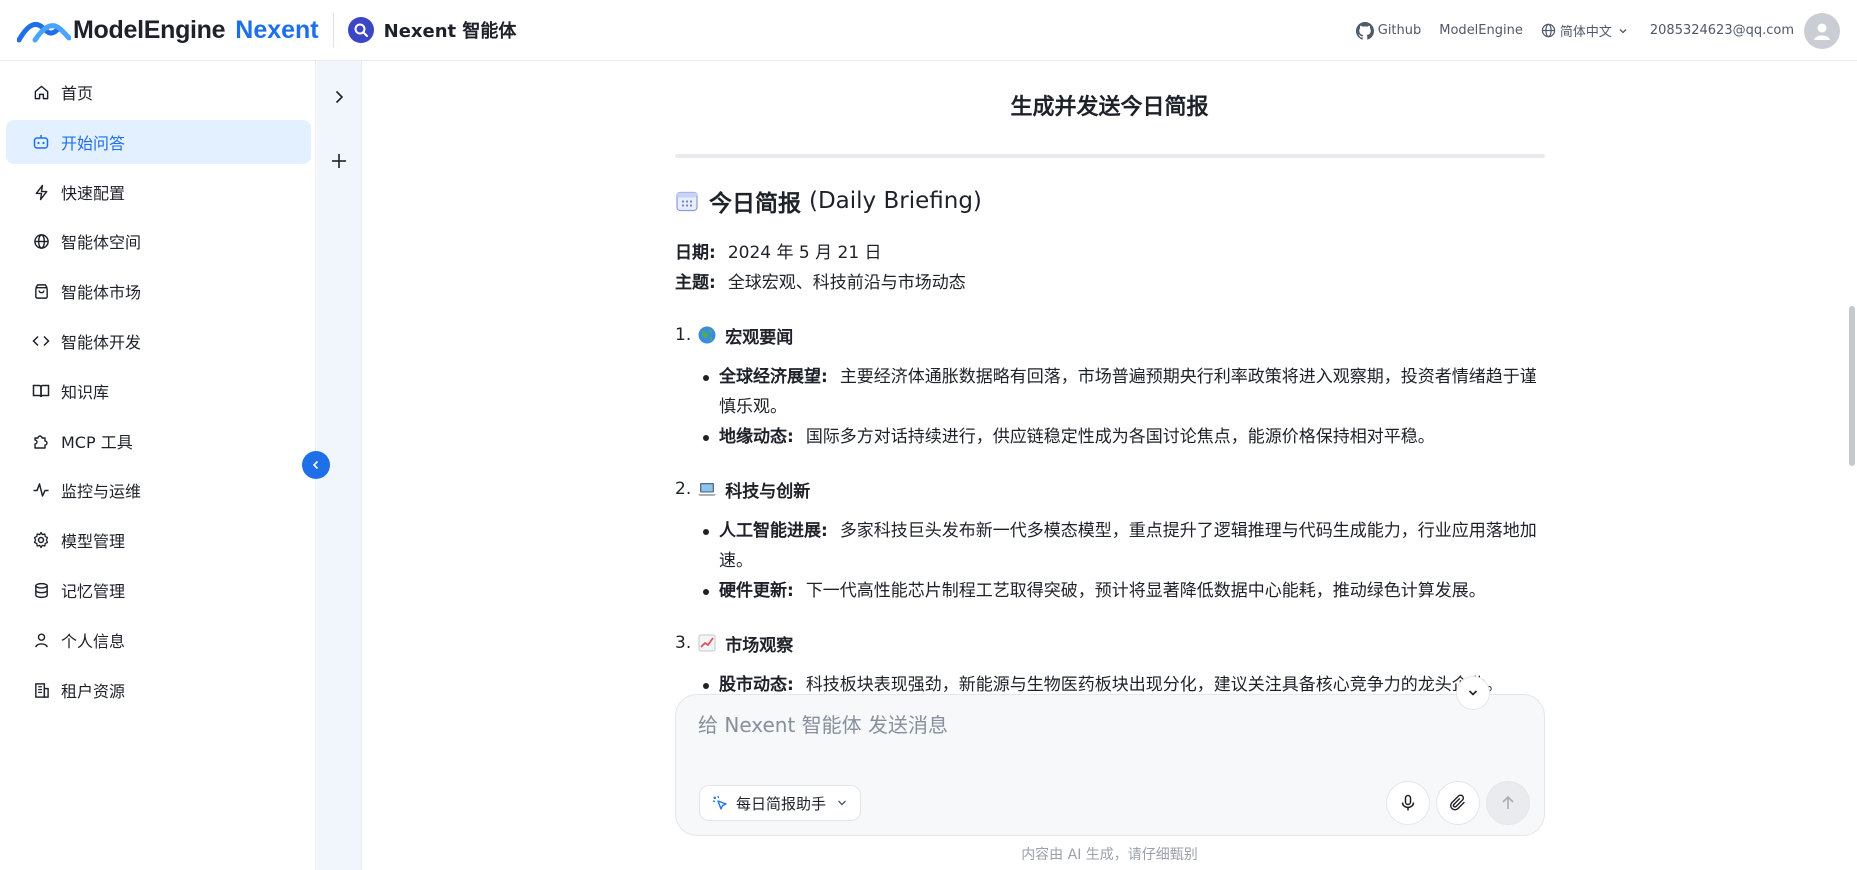  What do you see at coordinates (683, 643) in the screenshot?
I see `section-number: 3.` at bounding box center [683, 643].